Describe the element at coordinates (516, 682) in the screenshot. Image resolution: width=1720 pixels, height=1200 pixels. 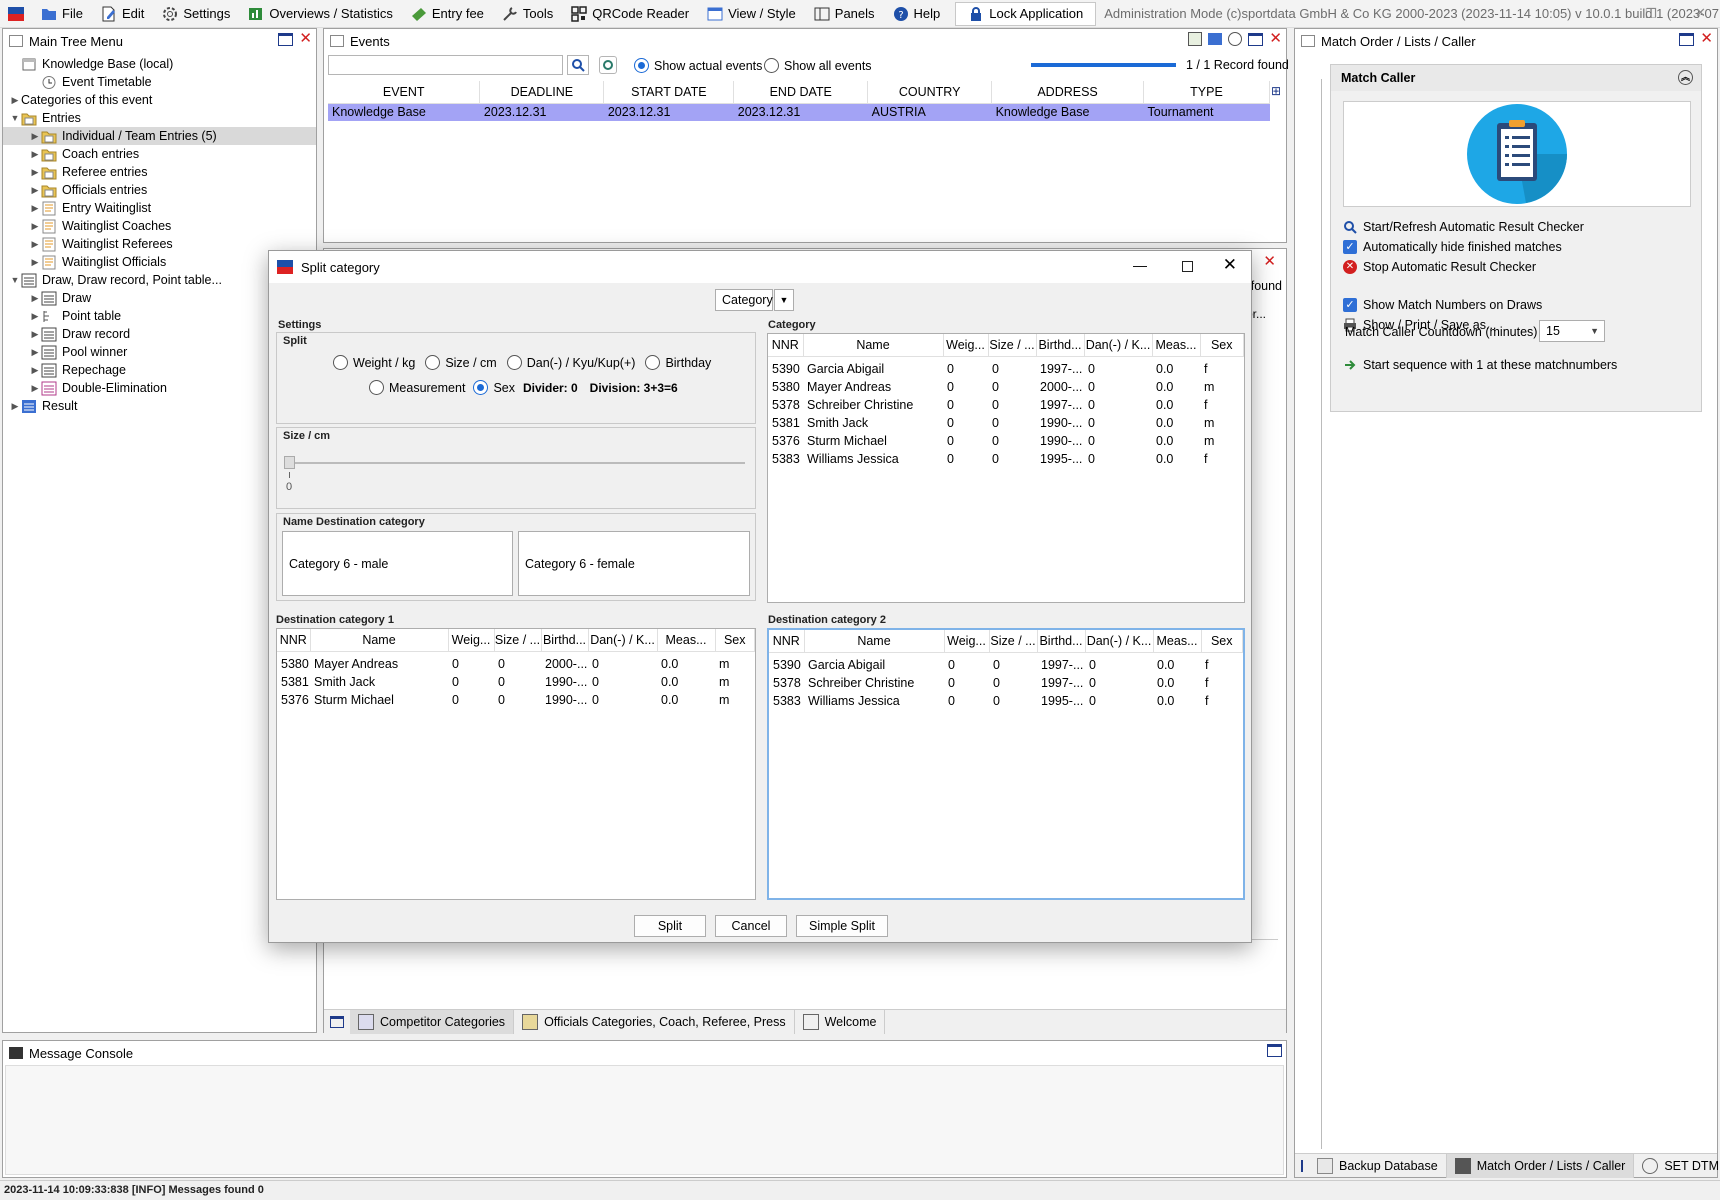
I see `table-row: 5381 Smith Jack 0 0 1990-... 0 0.0 m` at that location.